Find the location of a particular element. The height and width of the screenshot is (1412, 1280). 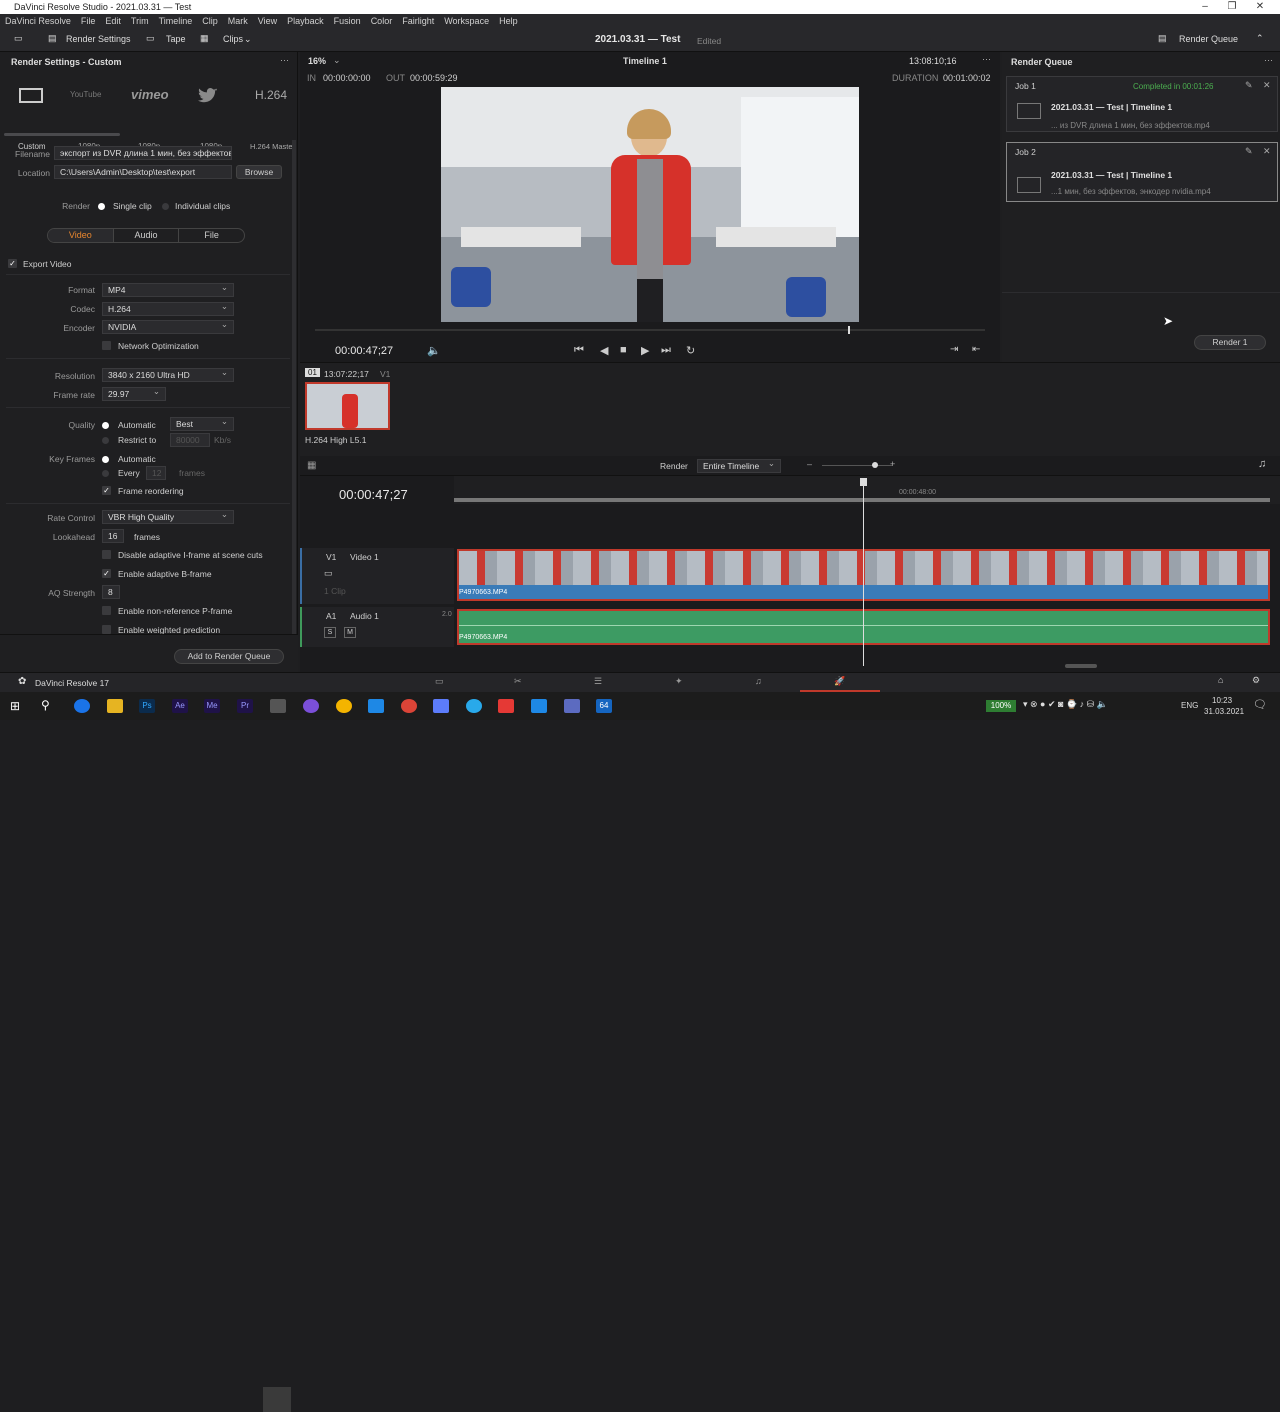

preset-youtube: YouTube 1080p is located at coordinates (91, 115).